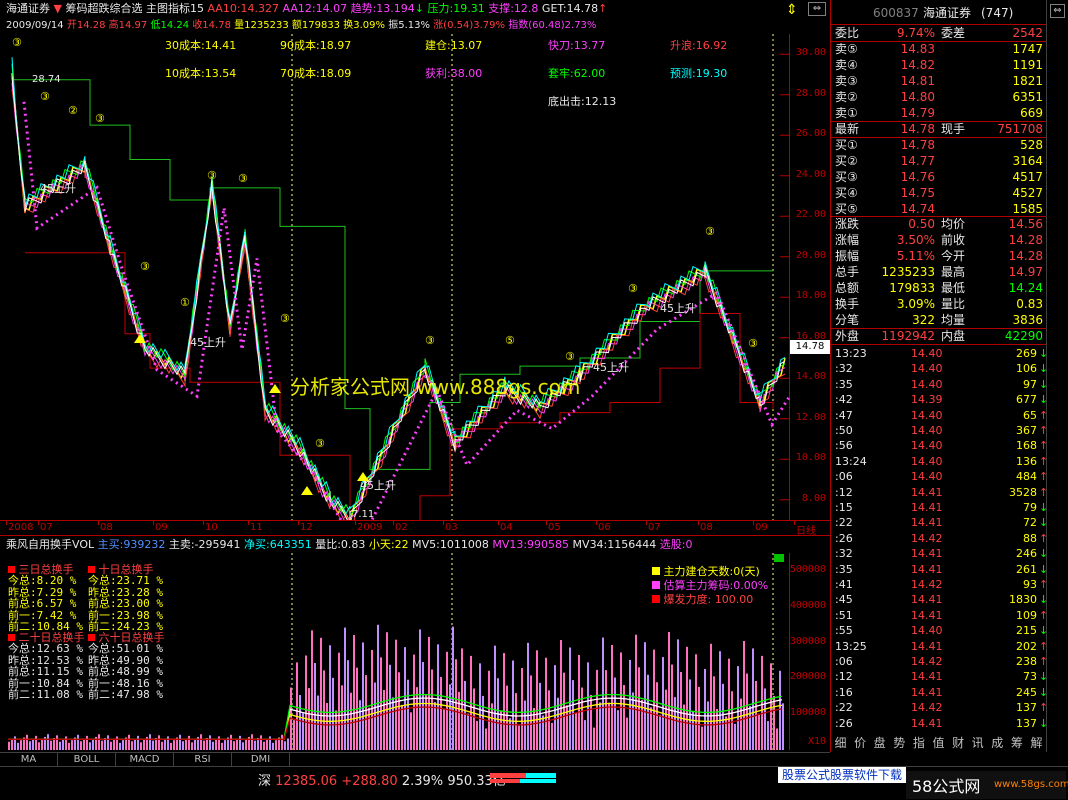 The height and width of the screenshot is (800, 1068). I want to click on mv5: MV5:1011008, so click(450, 544).